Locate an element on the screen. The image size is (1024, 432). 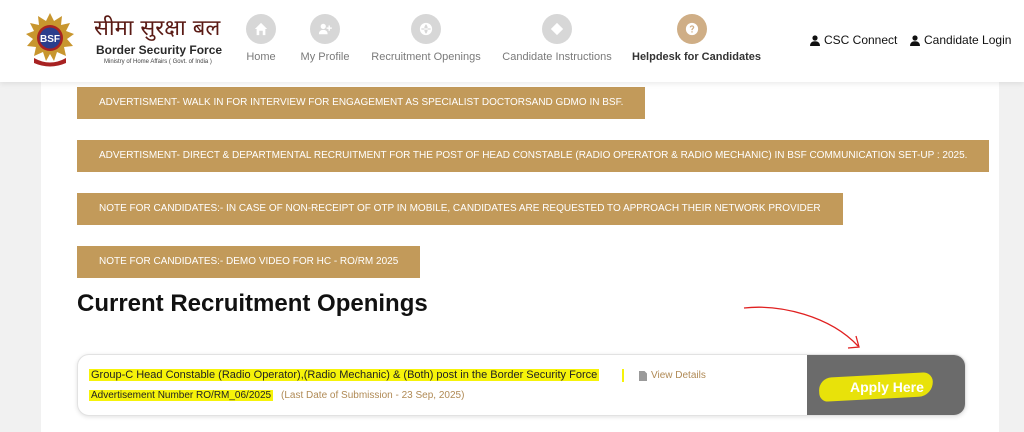
bsf-emblem-icon: BSF is located at coordinates (50, 40).